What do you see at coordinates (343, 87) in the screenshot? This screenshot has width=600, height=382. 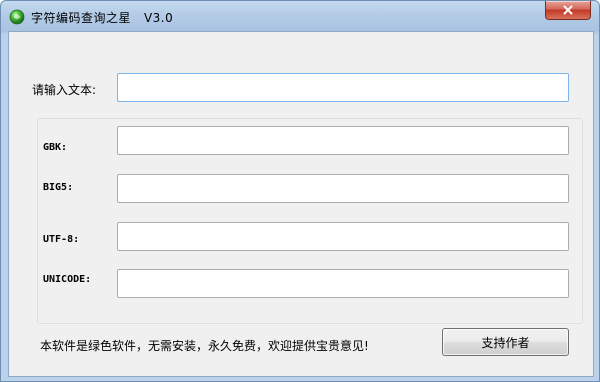 I see `text-input` at bounding box center [343, 87].